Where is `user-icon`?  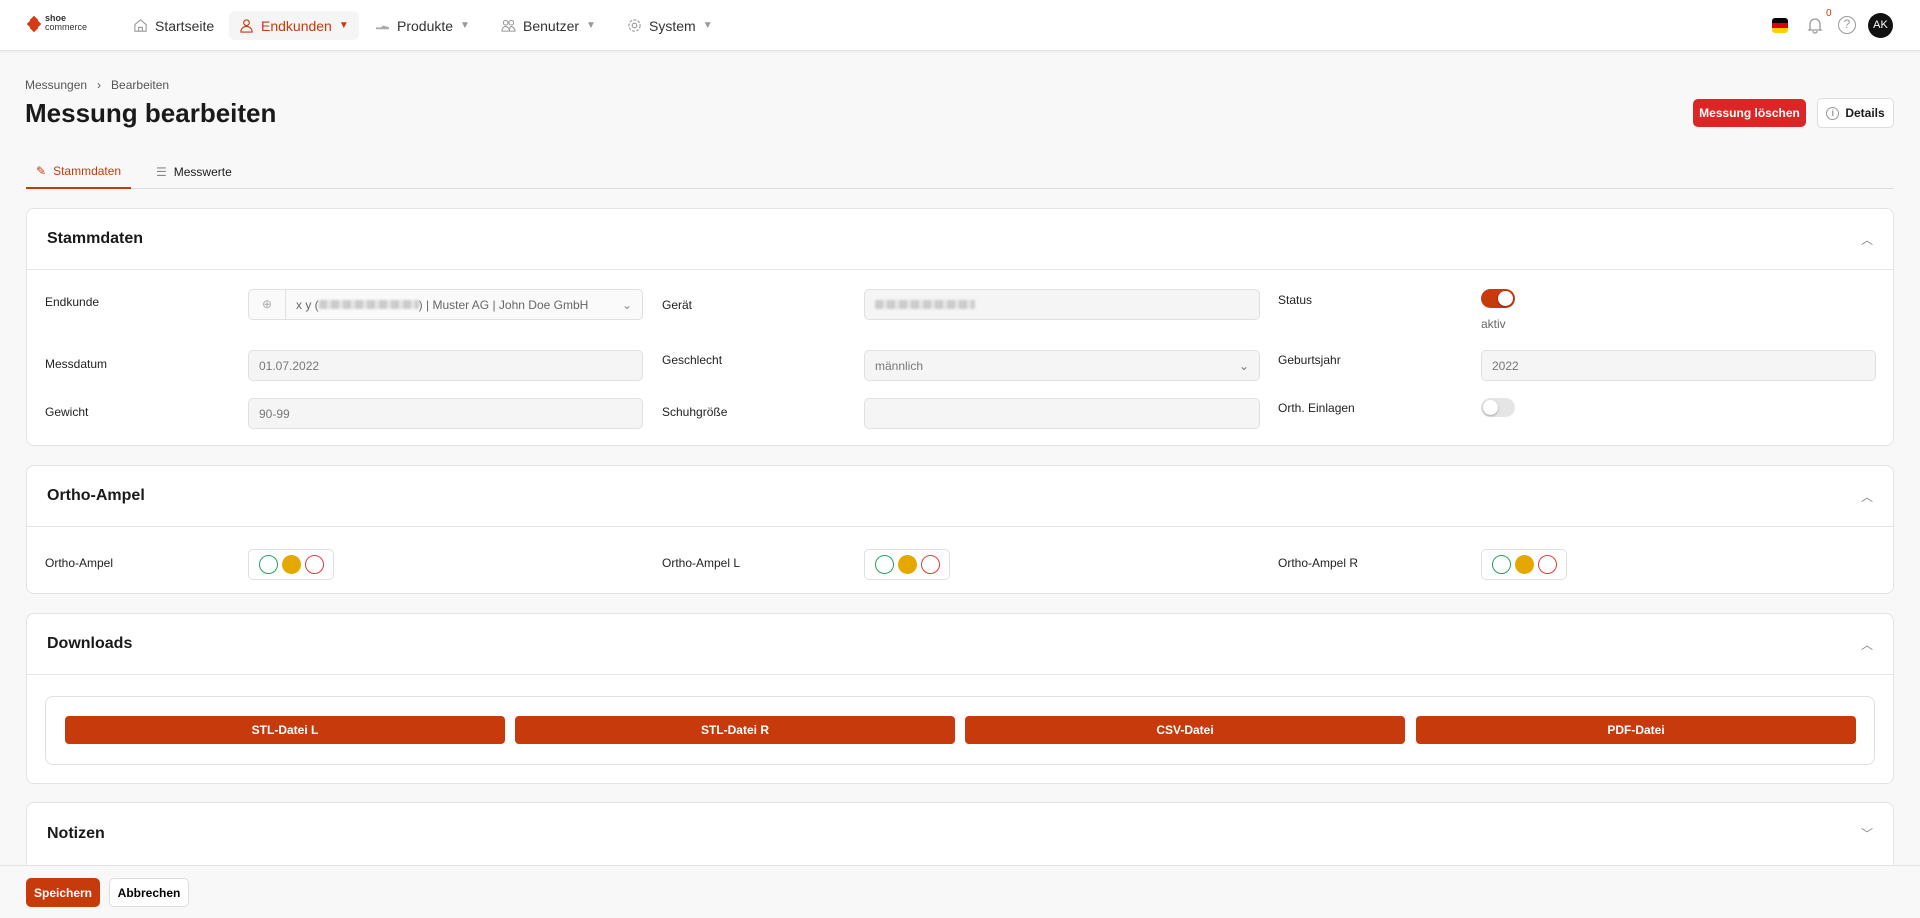
user-icon is located at coordinates (246, 26).